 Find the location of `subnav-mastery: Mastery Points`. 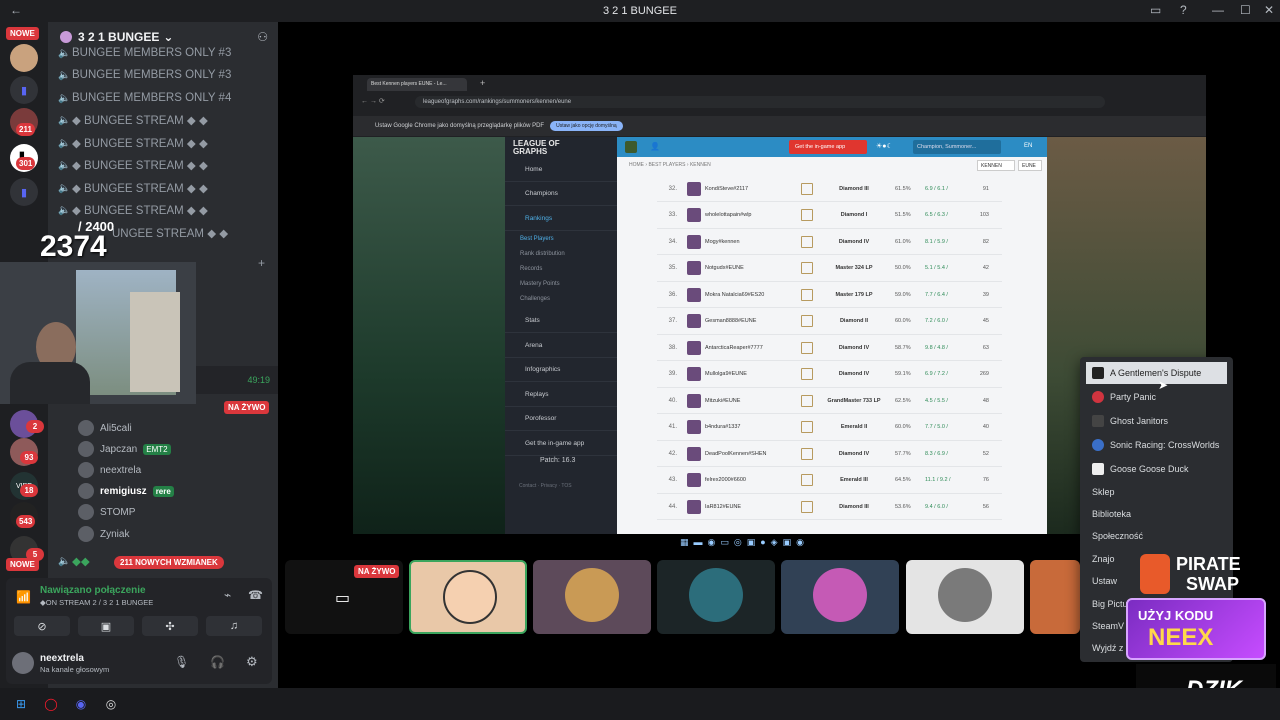

subnav-mastery: Mastery Points is located at coordinates (540, 284).